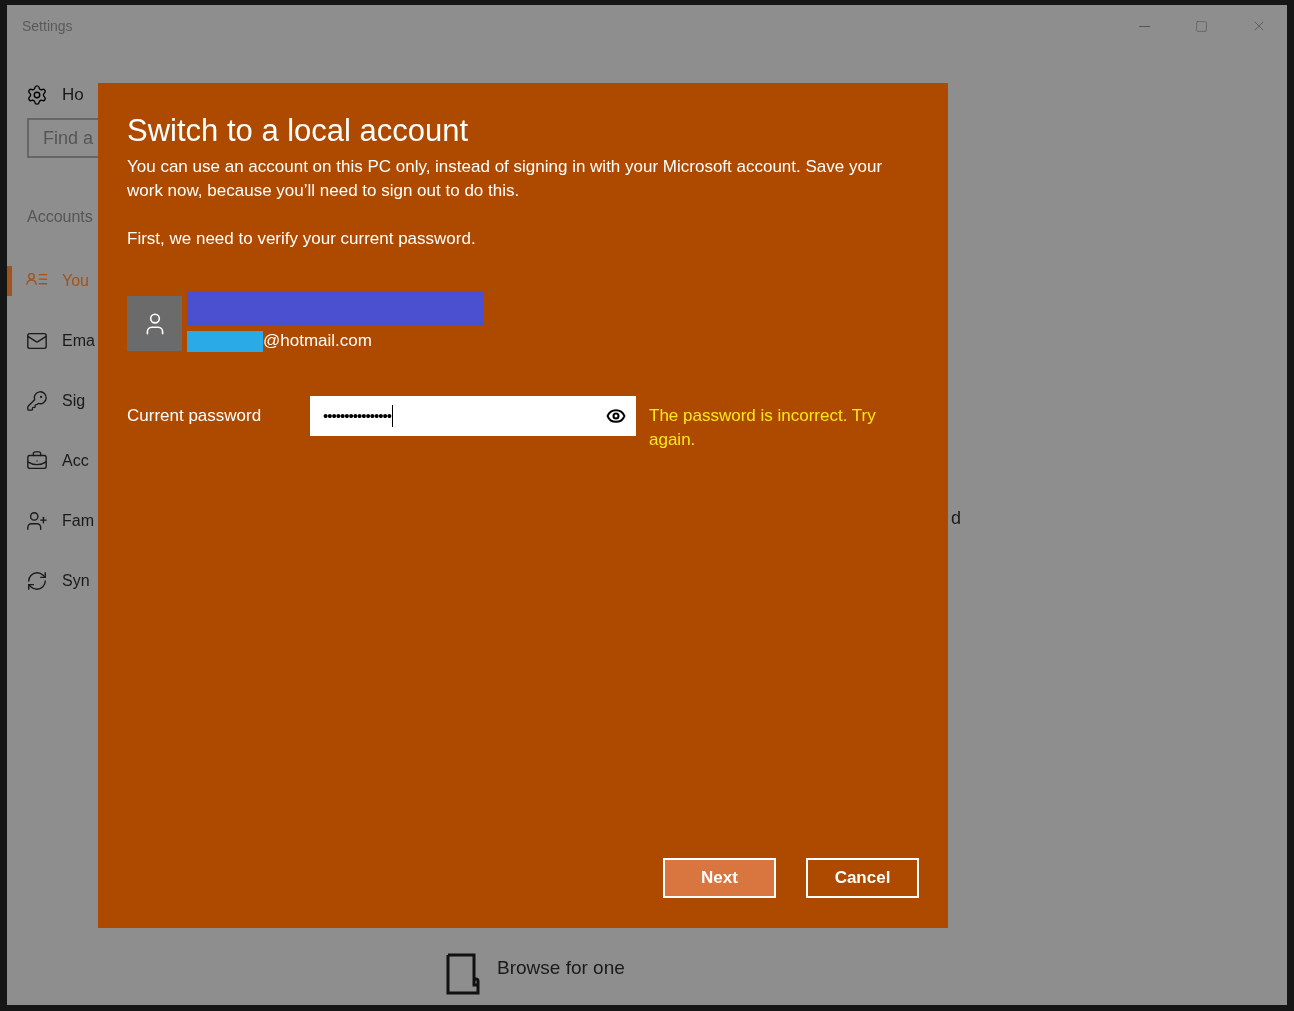  What do you see at coordinates (862, 878) in the screenshot?
I see `cancel-button: Cancel` at bounding box center [862, 878].